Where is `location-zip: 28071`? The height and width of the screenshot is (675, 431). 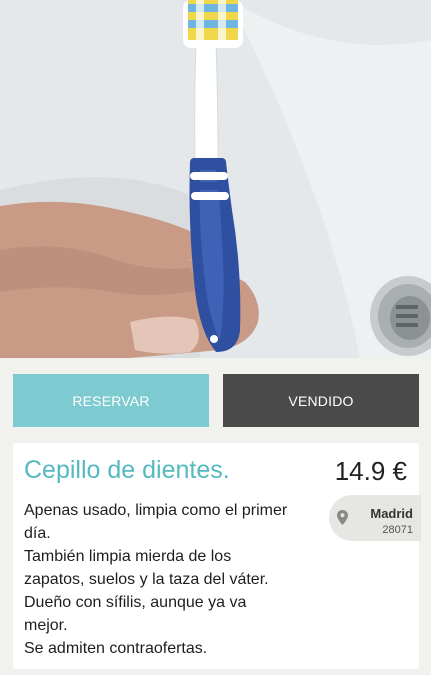 location-zip: 28071 is located at coordinates (397, 530).